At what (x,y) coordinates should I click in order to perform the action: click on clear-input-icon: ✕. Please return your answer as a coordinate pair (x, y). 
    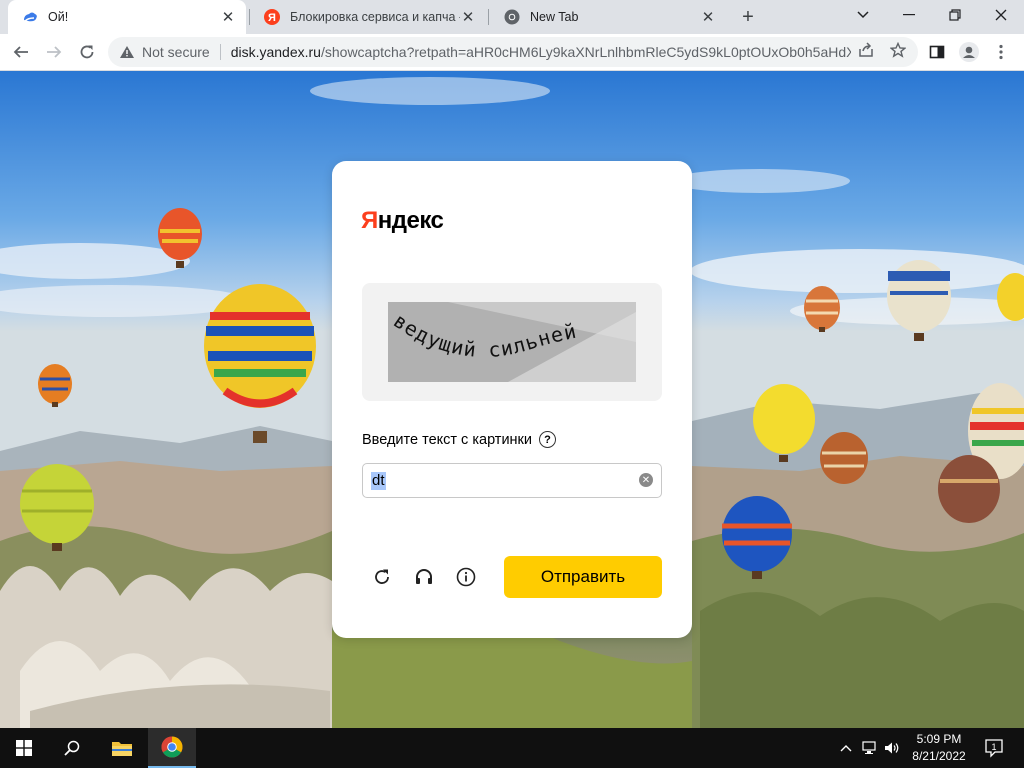
    Looking at the image, I should click on (646, 480).